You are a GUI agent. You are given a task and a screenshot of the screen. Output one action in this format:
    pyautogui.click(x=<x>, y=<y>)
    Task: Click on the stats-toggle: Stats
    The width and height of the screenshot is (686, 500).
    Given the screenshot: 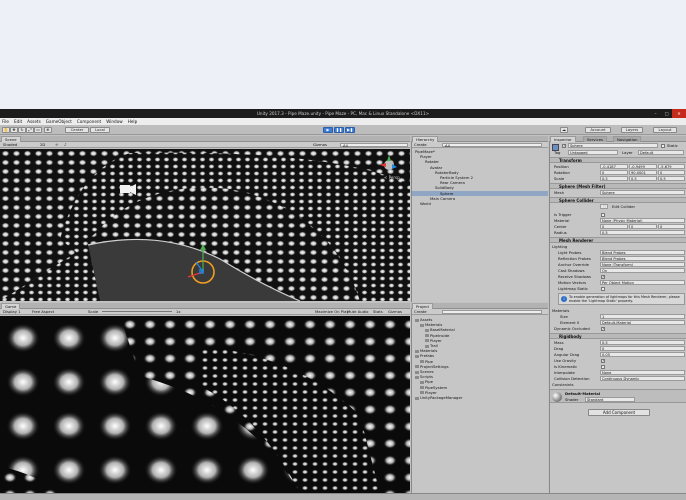 What is the action you would take?
    pyautogui.click(x=378, y=311)
    